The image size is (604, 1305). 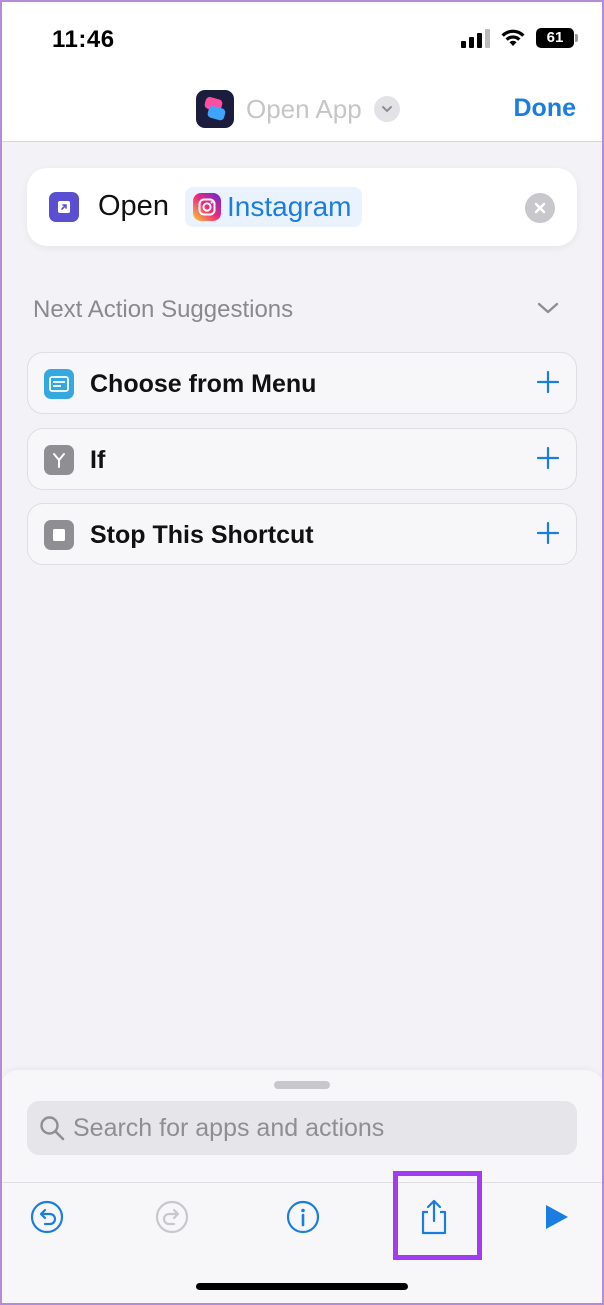 I want to click on info-icon, so click(x=303, y=1217).